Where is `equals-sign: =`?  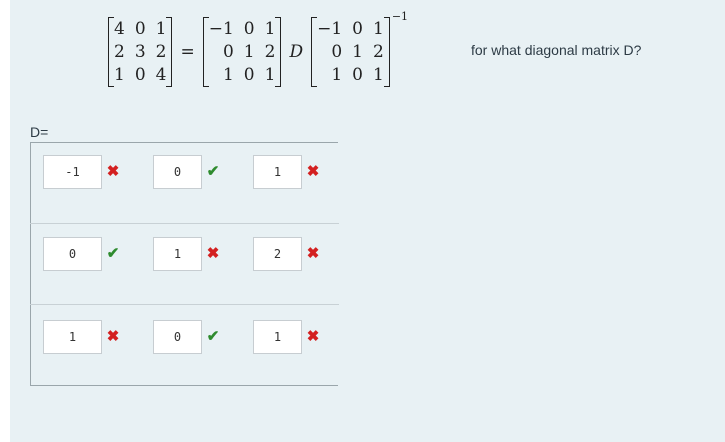
equals-sign: = is located at coordinates (187, 52).